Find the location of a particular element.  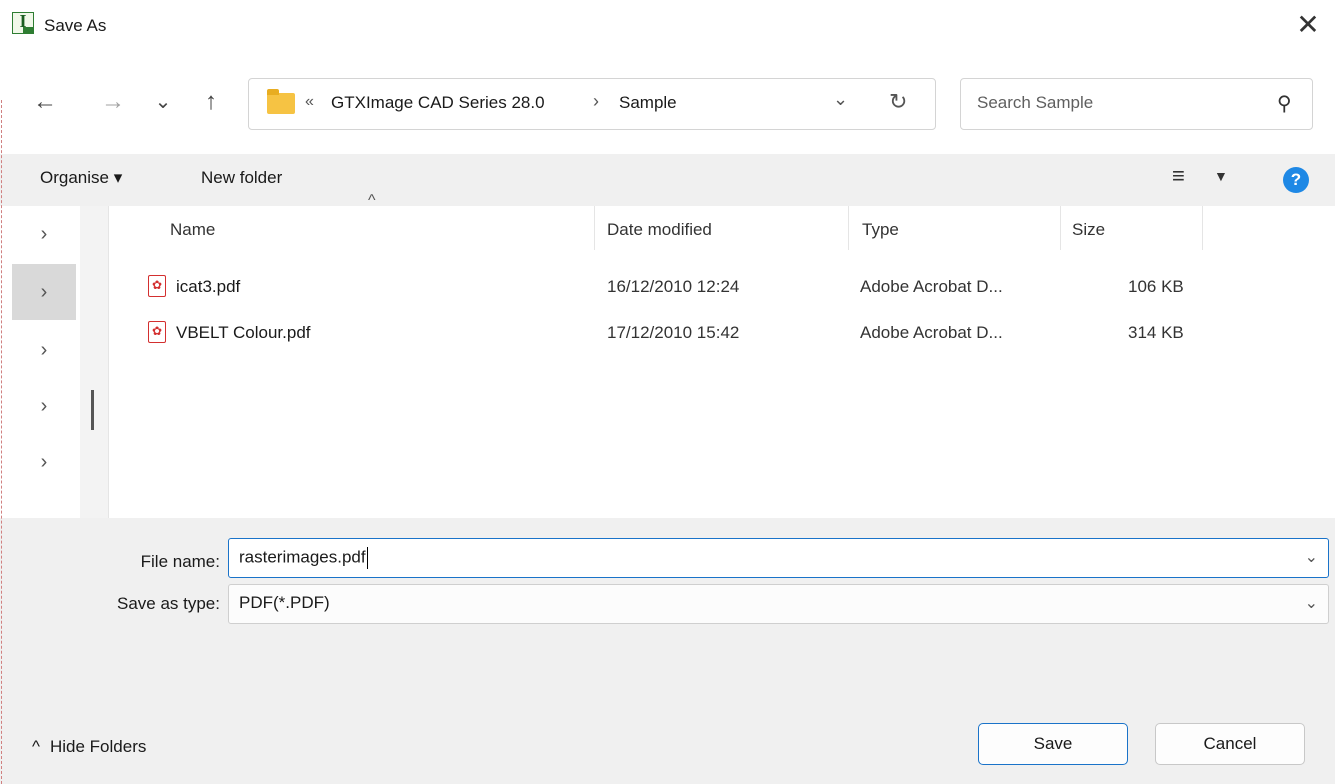

view-options-icon: ≡ is located at coordinates (1178, 176).